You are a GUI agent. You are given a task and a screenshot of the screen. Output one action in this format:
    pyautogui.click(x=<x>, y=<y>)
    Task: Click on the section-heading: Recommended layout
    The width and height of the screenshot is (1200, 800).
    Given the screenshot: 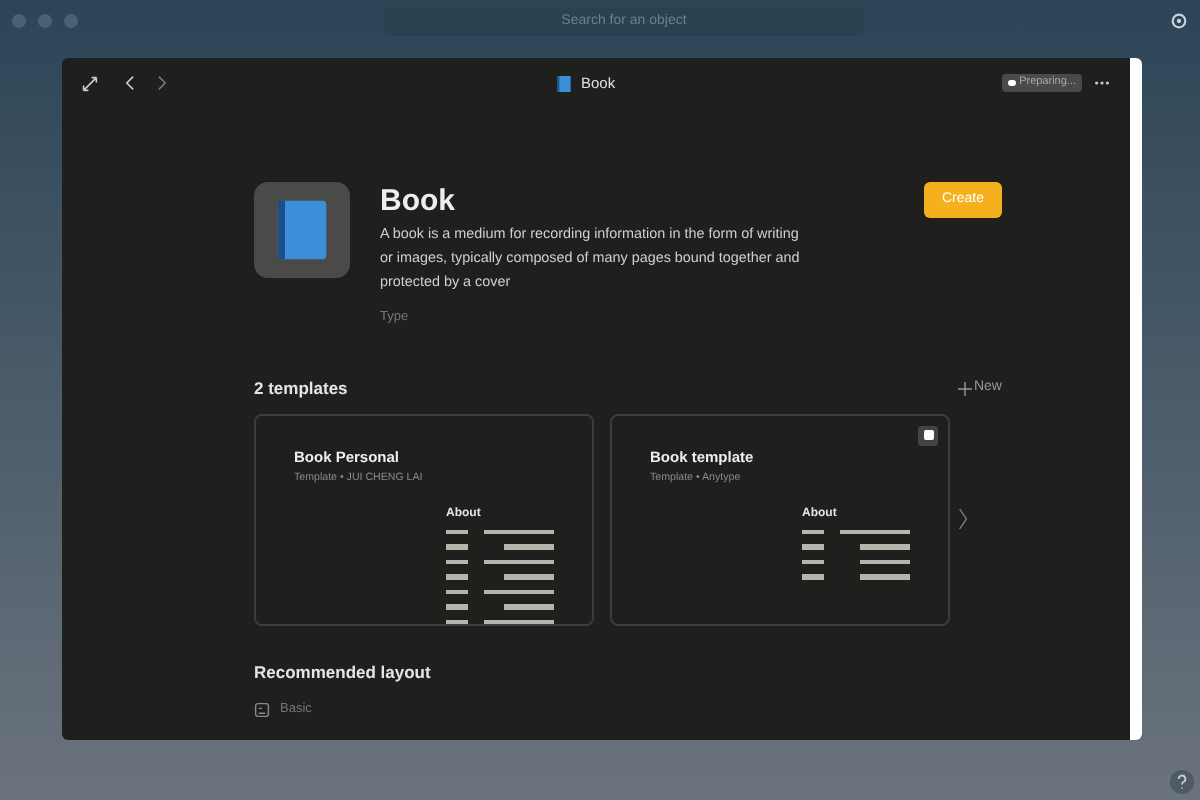 What is the action you would take?
    pyautogui.click(x=343, y=672)
    